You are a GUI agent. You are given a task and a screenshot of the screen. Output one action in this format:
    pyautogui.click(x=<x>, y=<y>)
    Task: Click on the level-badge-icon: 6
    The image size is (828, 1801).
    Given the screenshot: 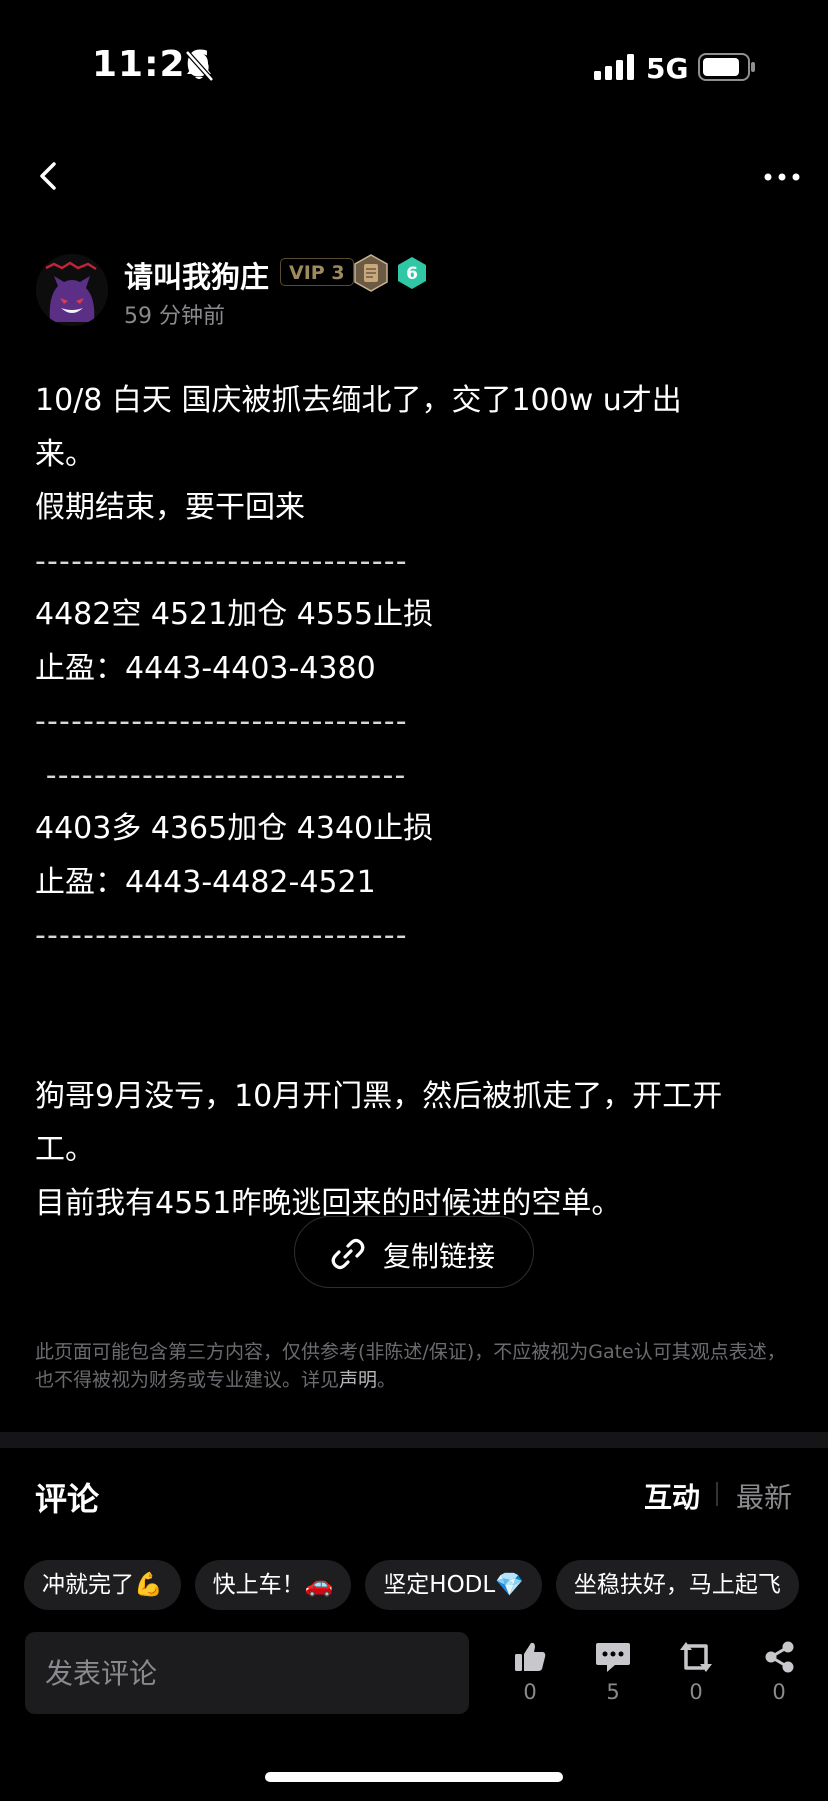 What is the action you would take?
    pyautogui.click(x=412, y=273)
    